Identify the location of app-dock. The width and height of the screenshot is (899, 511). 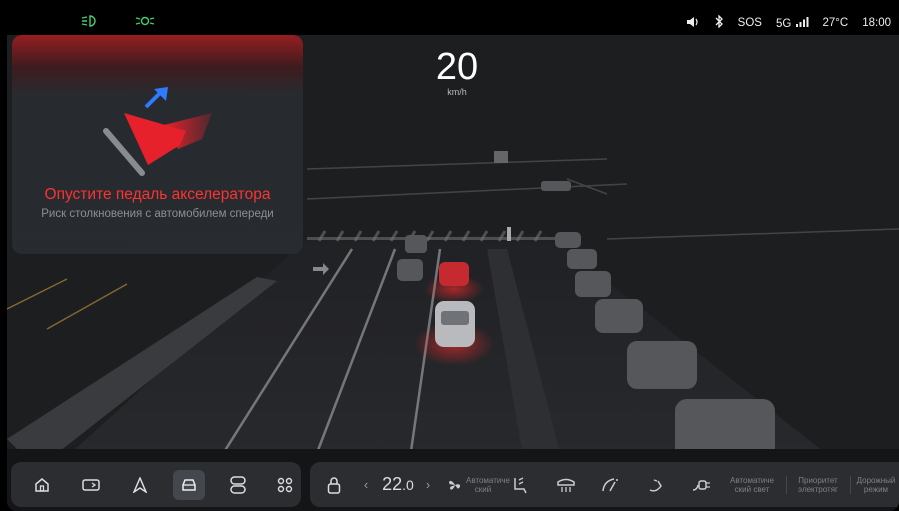
(156, 484).